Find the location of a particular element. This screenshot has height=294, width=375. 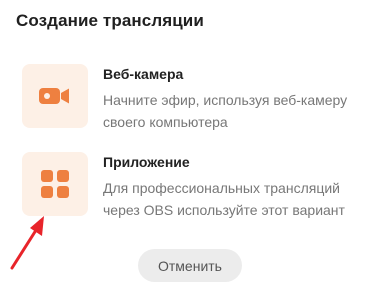

video-camera-icon is located at coordinates (54, 96).